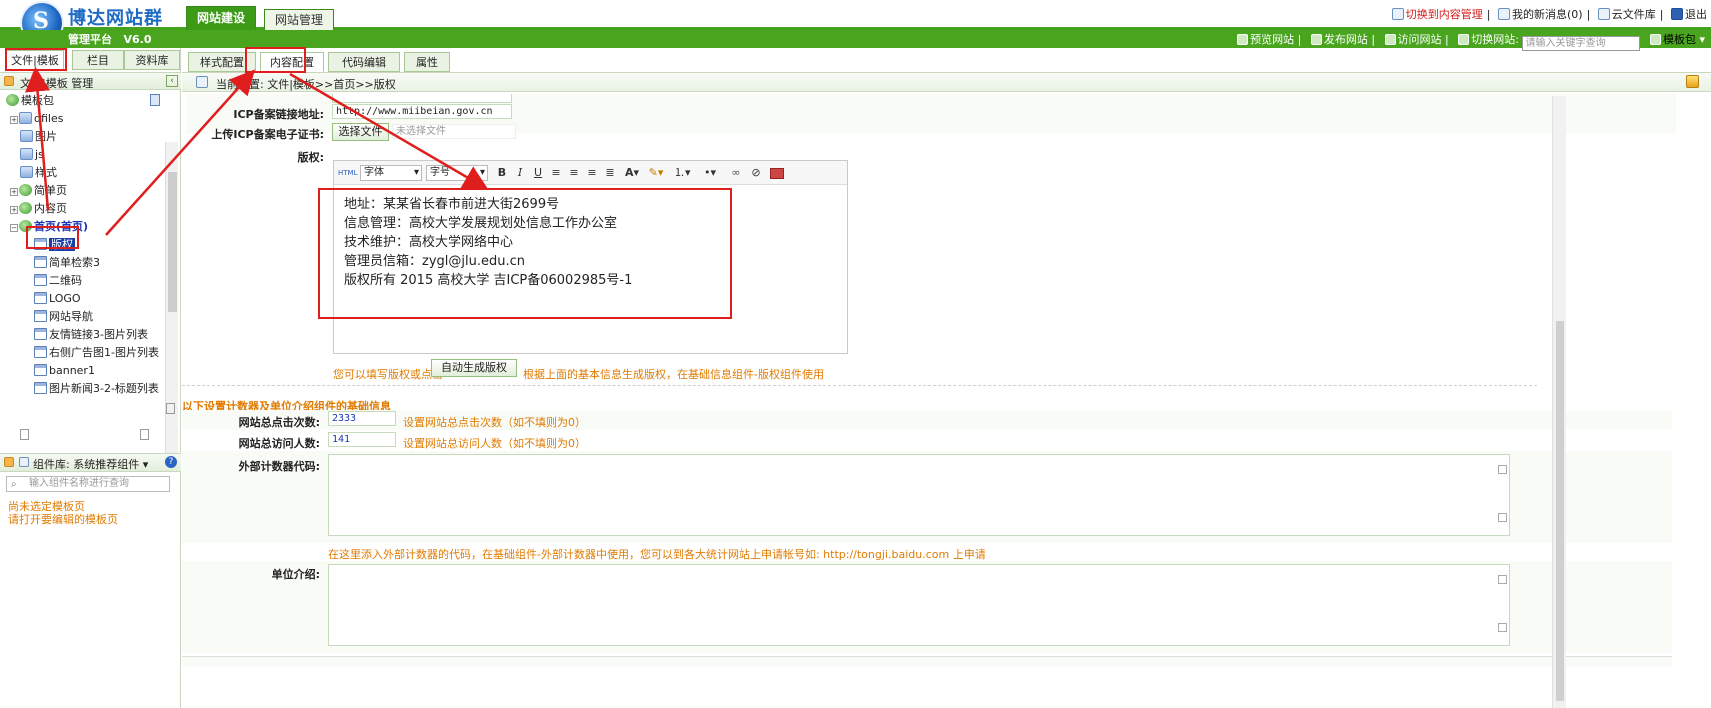  I want to click on scroll-down-icon, so click(170, 408).